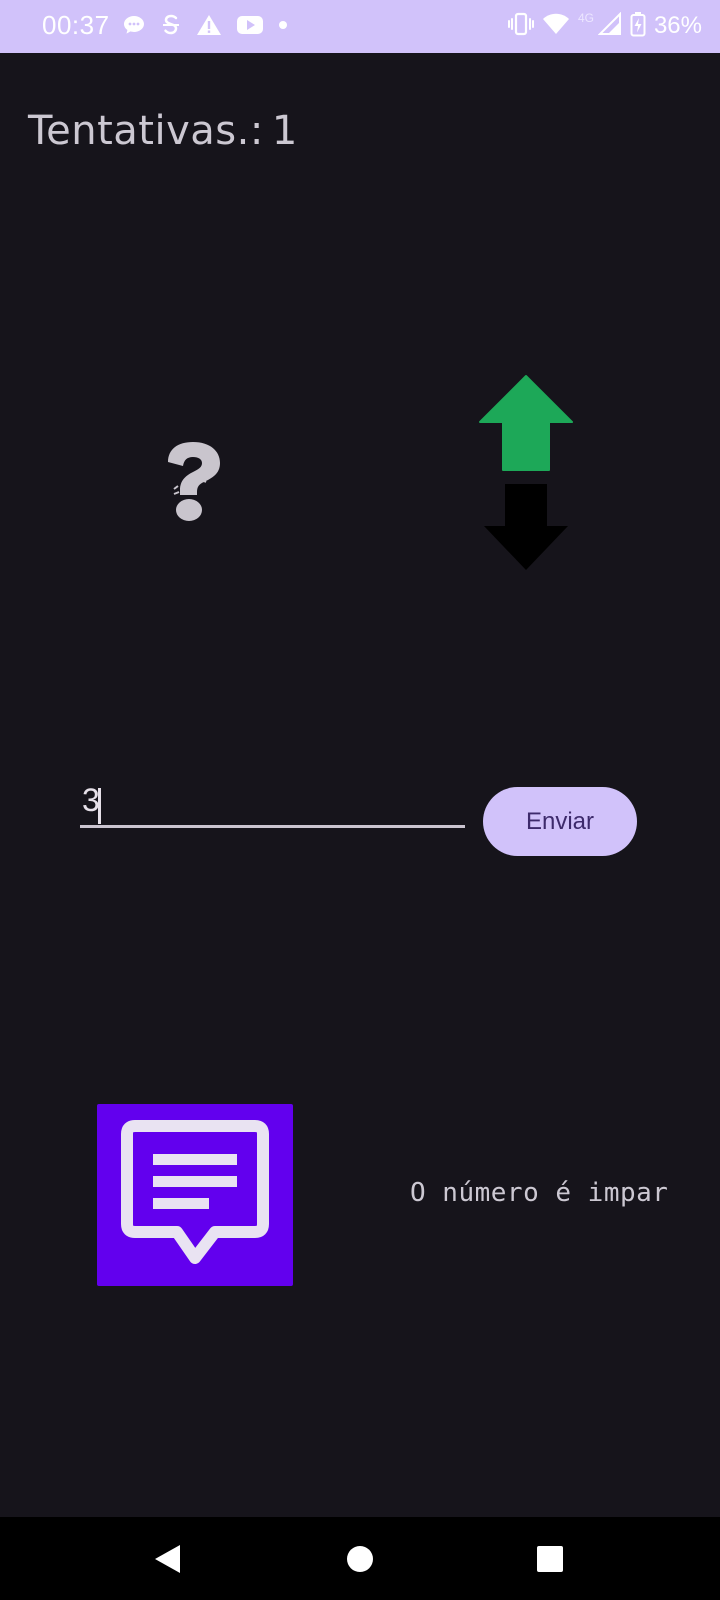 The width and height of the screenshot is (720, 1600). I want to click on hint-text: O número é impar, so click(539, 1193).